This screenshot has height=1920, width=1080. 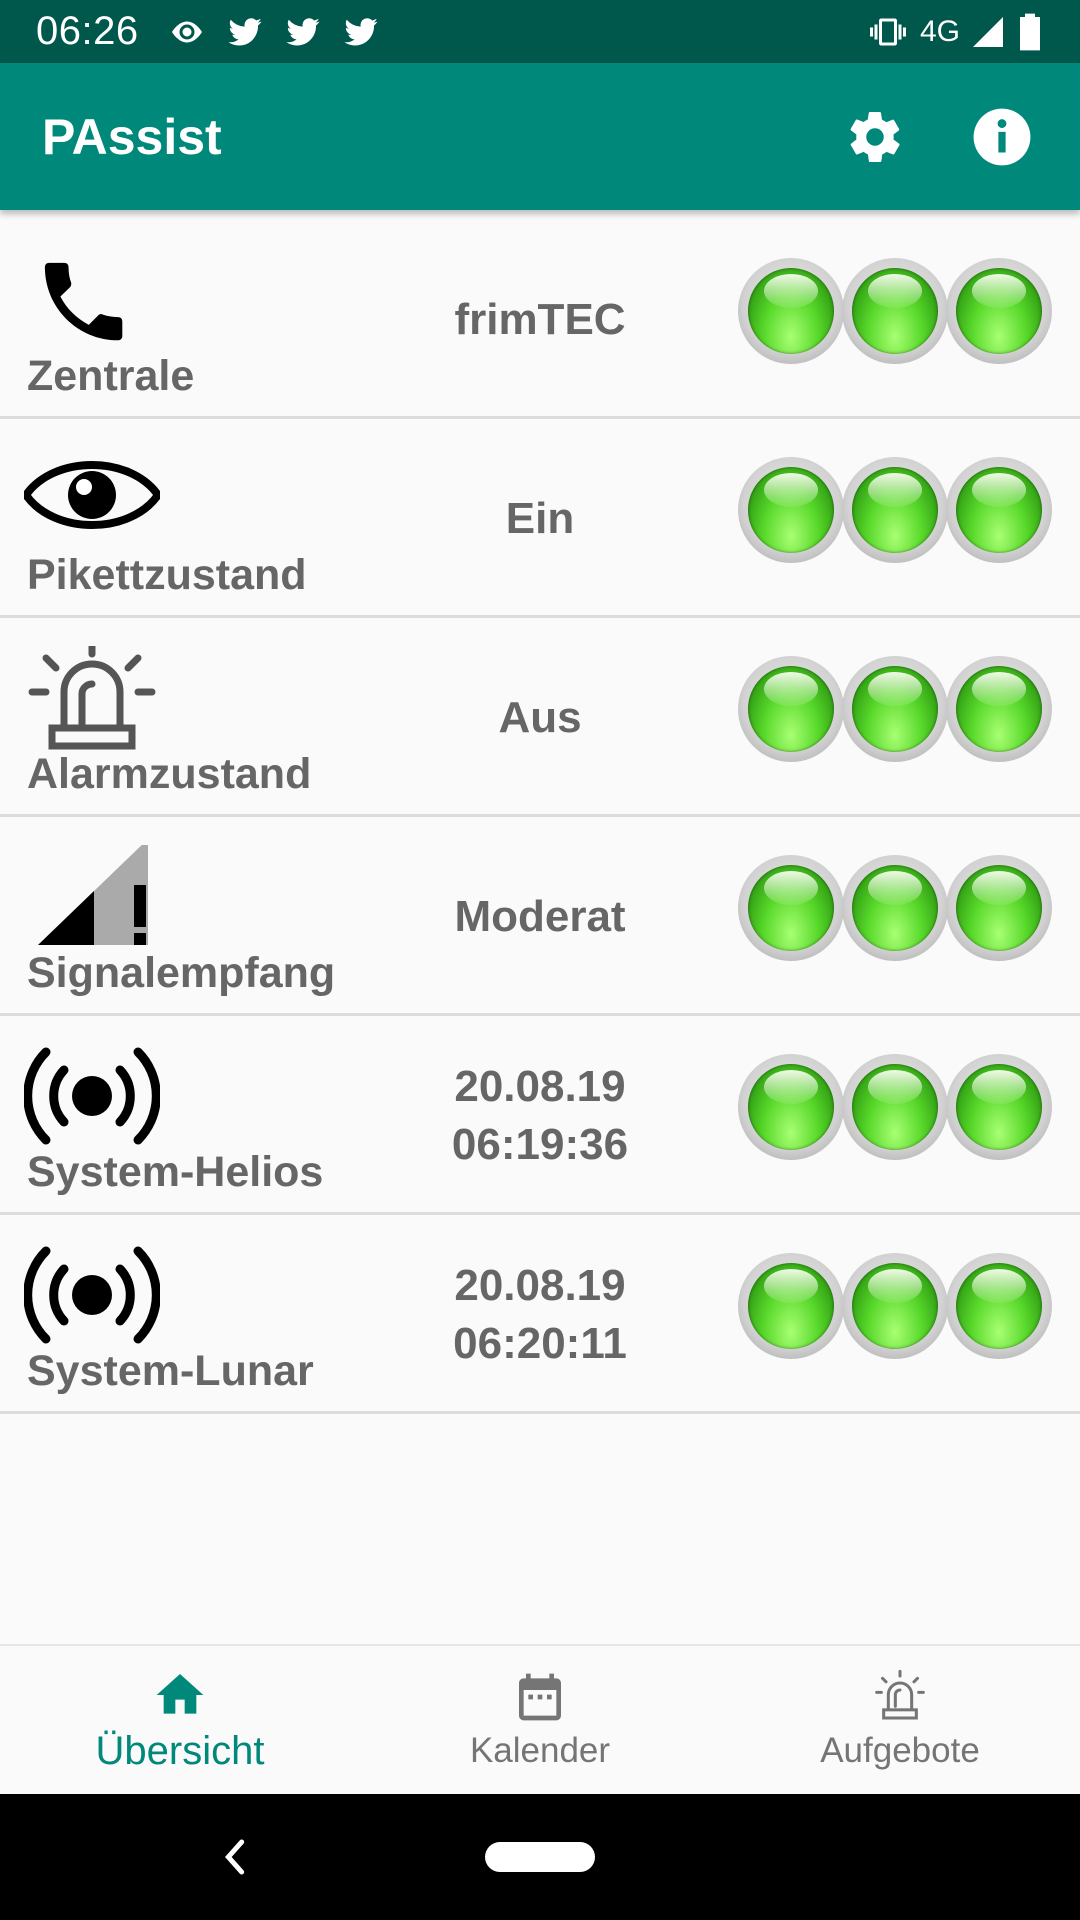 I want to click on signal-icon, so click(x=988, y=31).